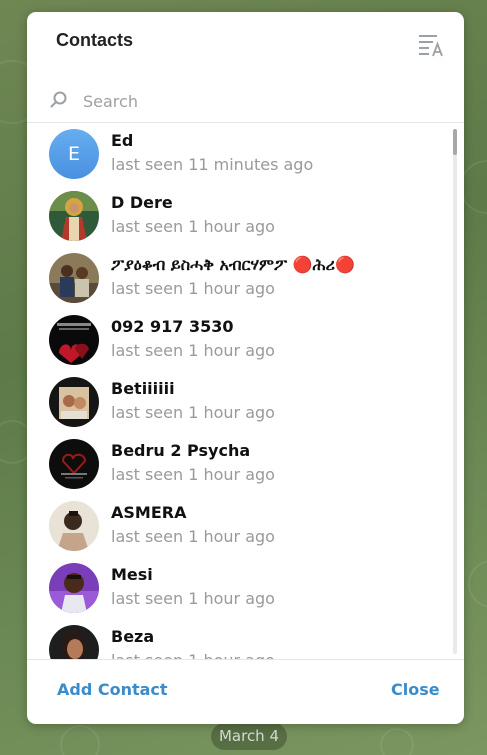 The width and height of the screenshot is (487, 755). What do you see at coordinates (212, 164) in the screenshot?
I see `contact-status: last seen 11 minutes ago` at bounding box center [212, 164].